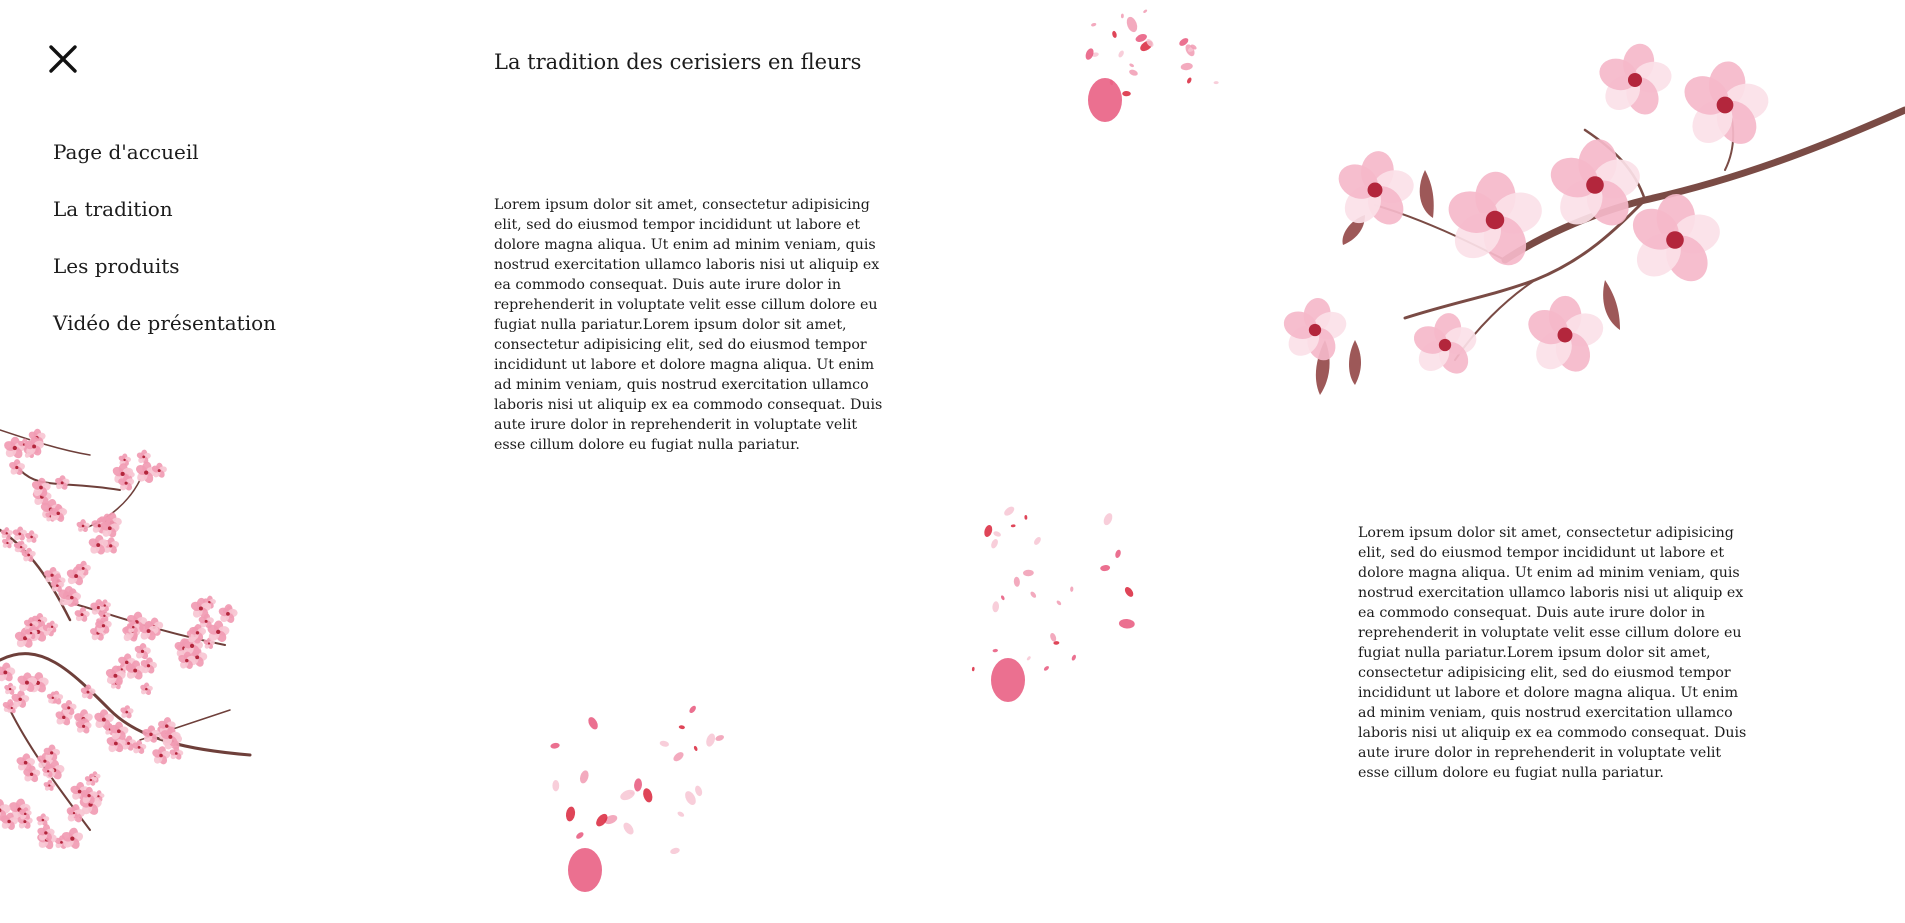  Describe the element at coordinates (1053, 604) in the screenshot. I see `falling-petals-middle-illustration` at that location.